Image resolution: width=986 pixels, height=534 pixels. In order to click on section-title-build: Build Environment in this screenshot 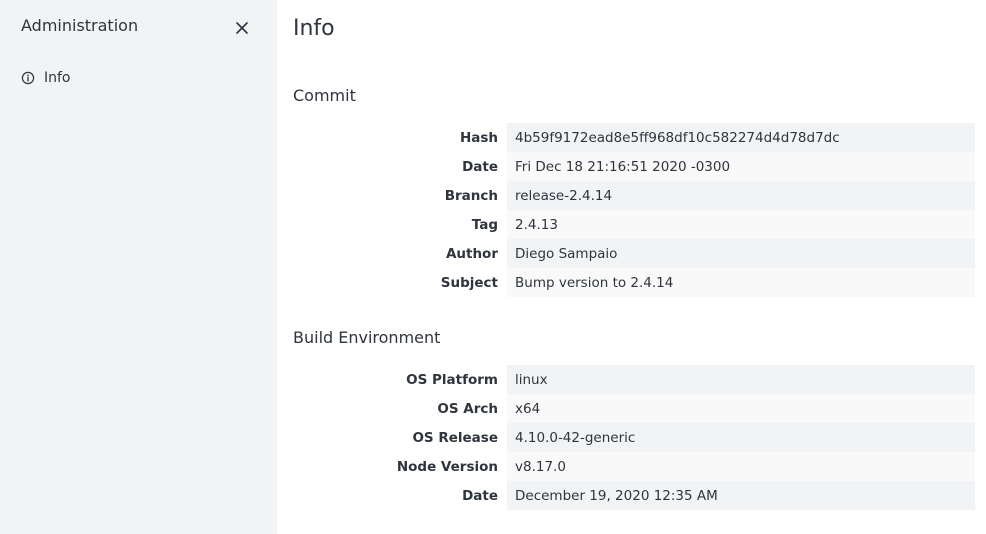, I will do `click(367, 337)`.